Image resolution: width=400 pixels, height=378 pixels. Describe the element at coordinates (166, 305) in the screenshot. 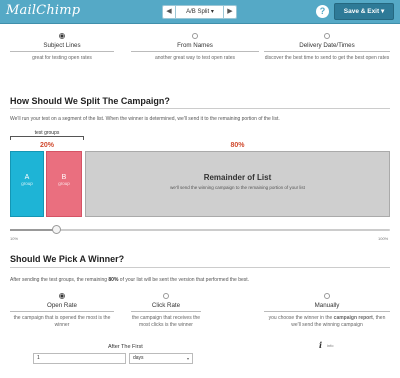

I see `winner-option-title: Click Rate` at that location.